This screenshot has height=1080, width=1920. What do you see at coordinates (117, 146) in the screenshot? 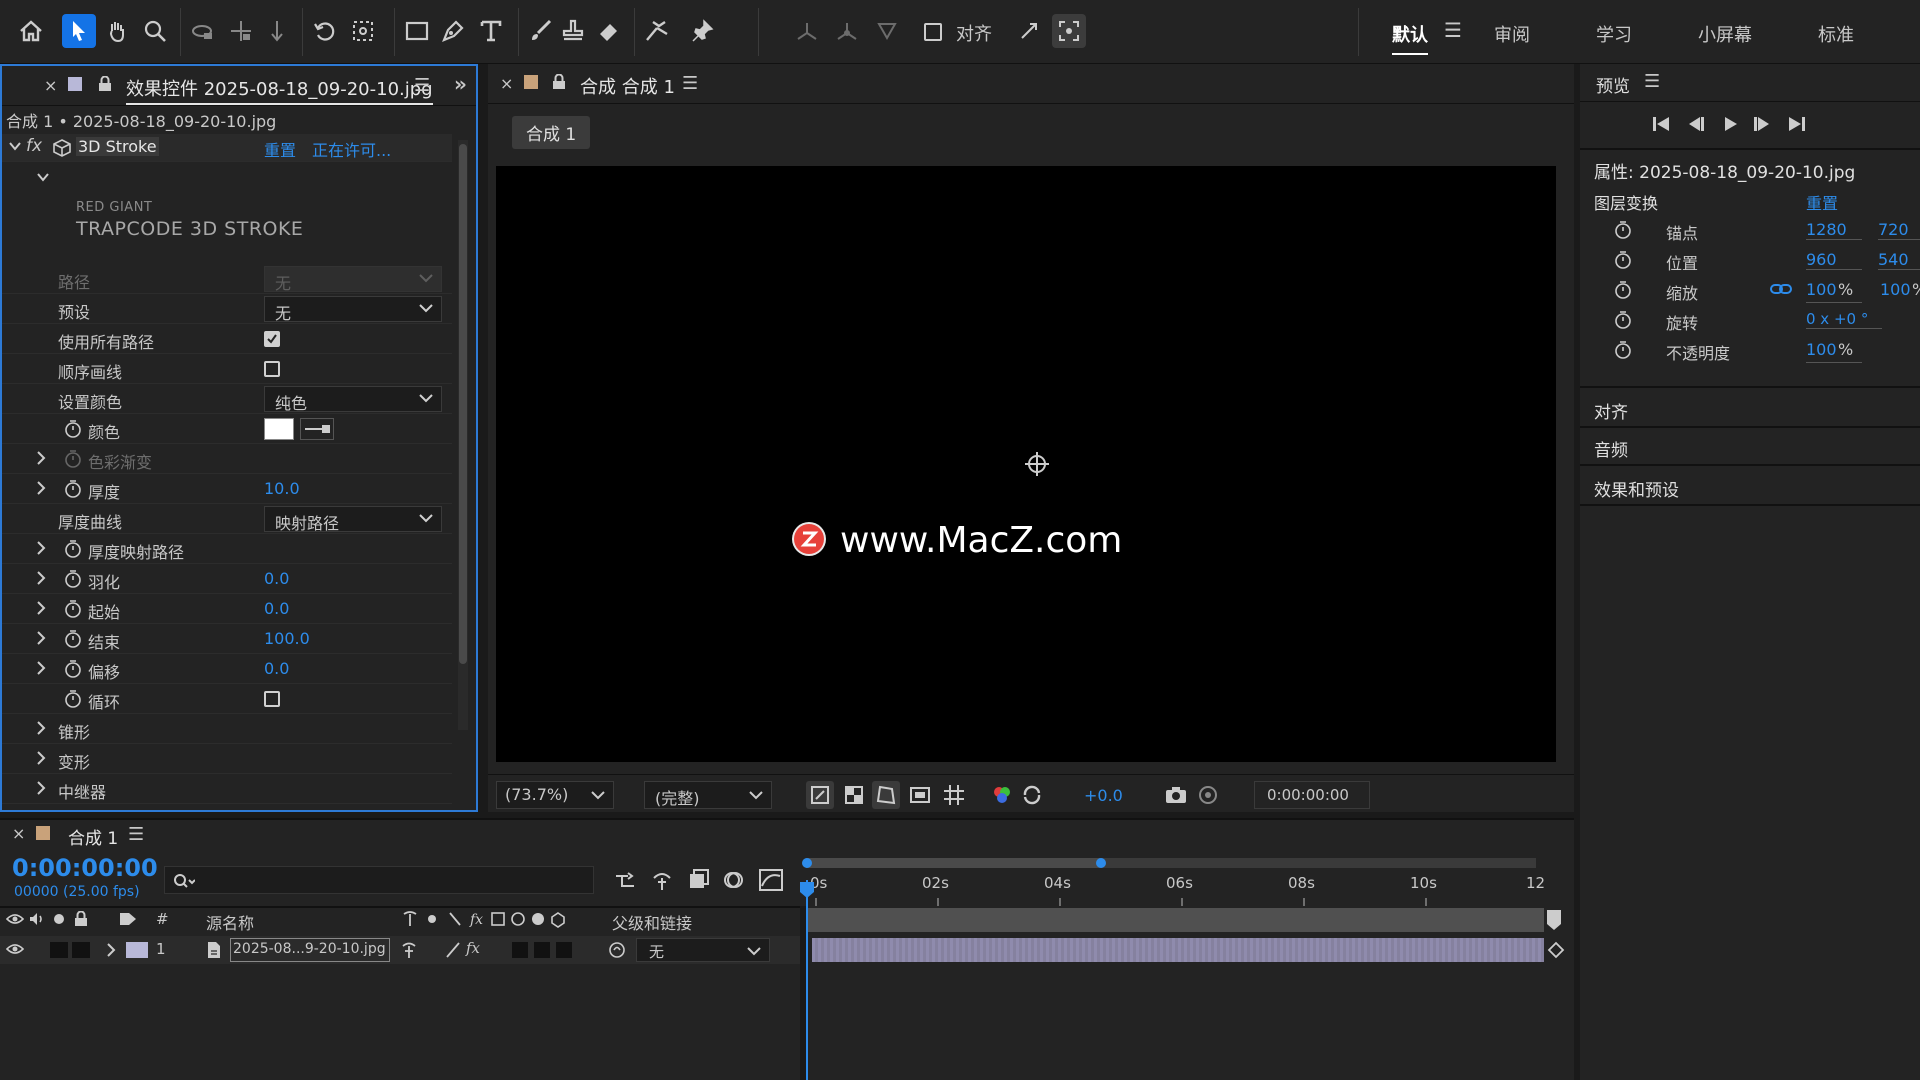
I see `effect-name: 3D Stroke` at bounding box center [117, 146].